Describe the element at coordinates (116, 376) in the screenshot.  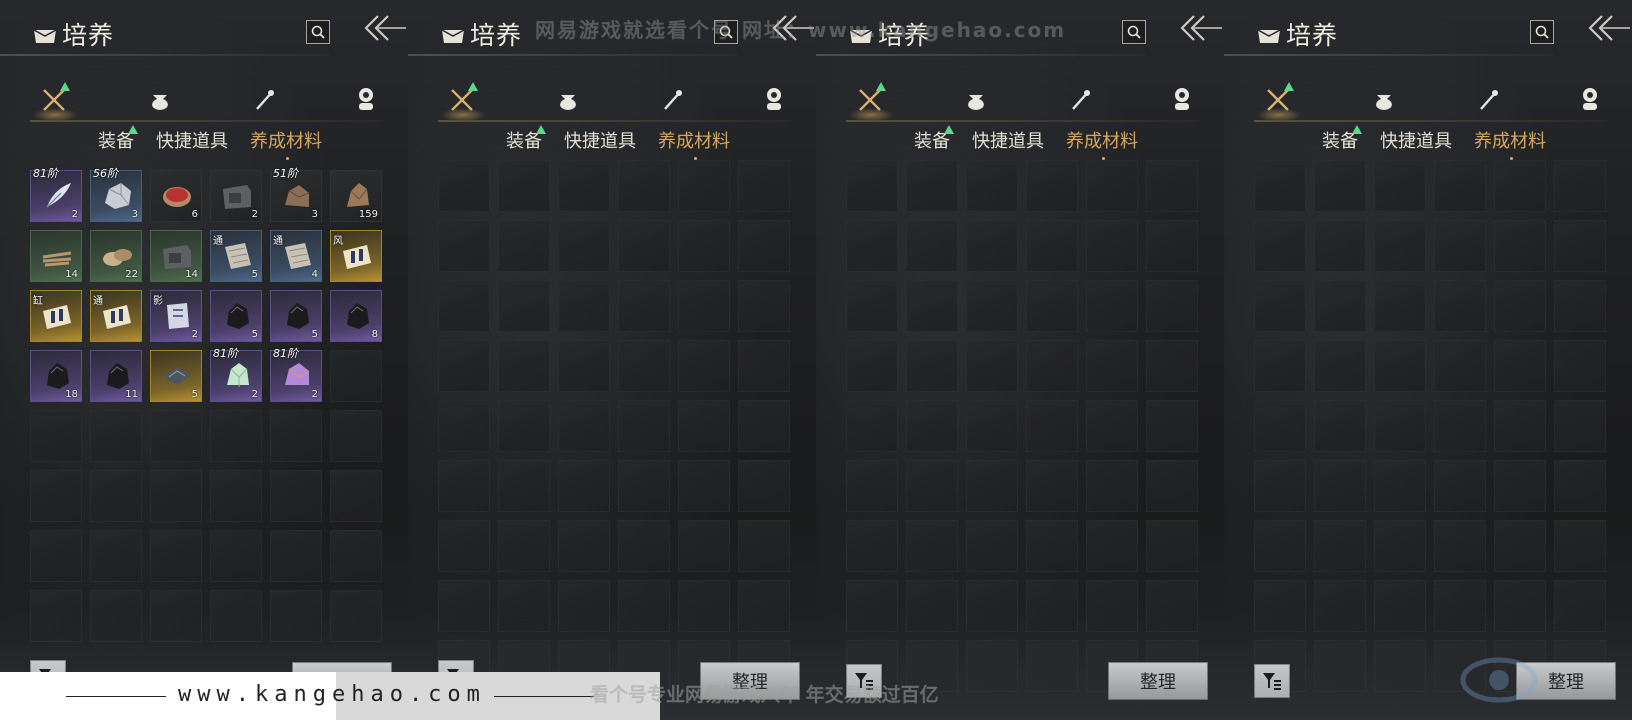
I see `item-slot: 11` at that location.